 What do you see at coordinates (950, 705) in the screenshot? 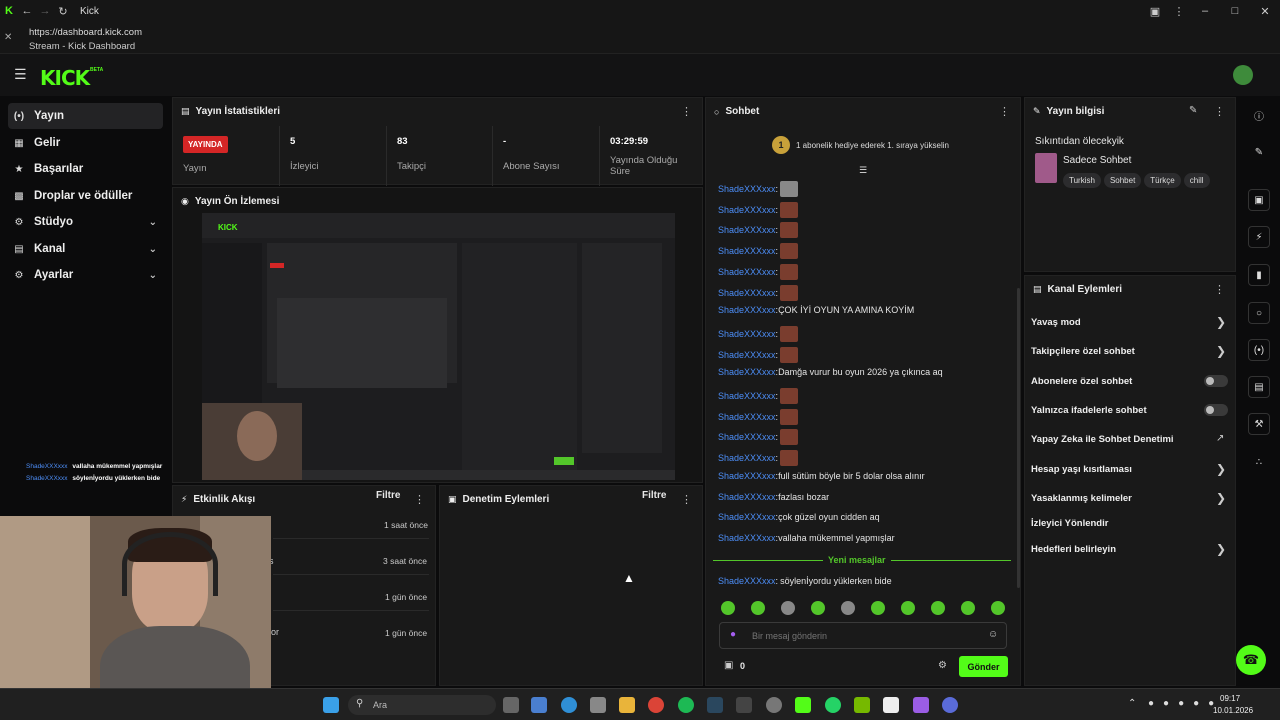
I see `obs-icon` at bounding box center [950, 705].